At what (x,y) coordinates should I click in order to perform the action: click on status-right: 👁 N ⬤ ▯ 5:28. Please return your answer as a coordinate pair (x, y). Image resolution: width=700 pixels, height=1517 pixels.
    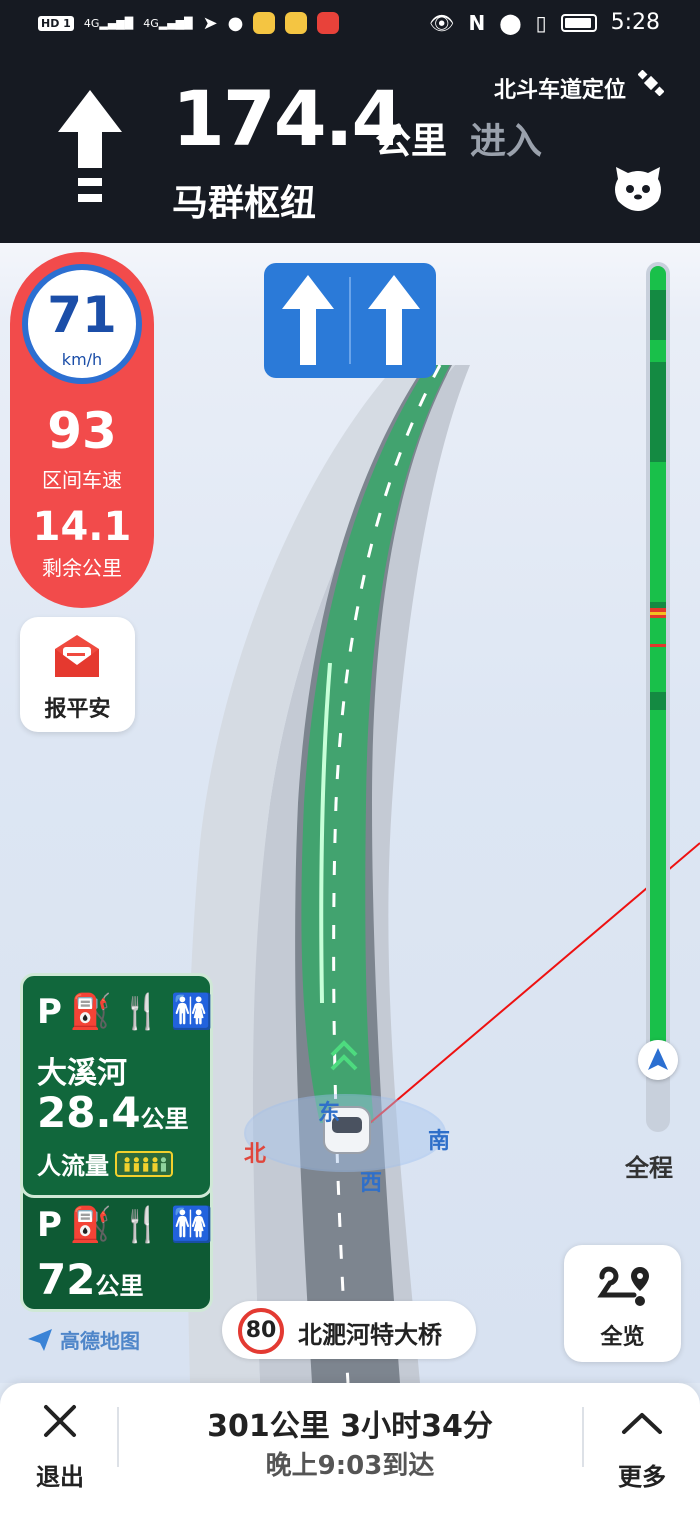
    Looking at the image, I should click on (544, 22).